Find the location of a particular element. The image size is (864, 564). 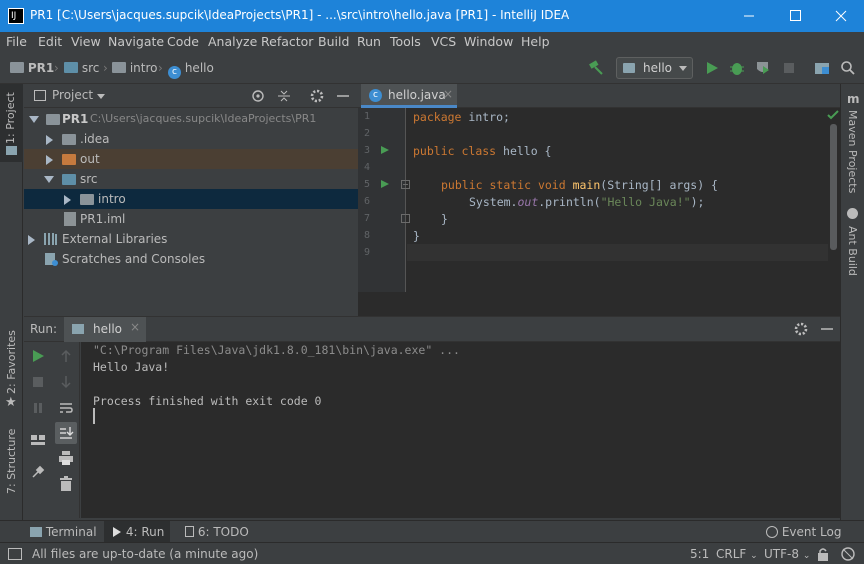

tree-item-src: src is located at coordinates (191, 179).